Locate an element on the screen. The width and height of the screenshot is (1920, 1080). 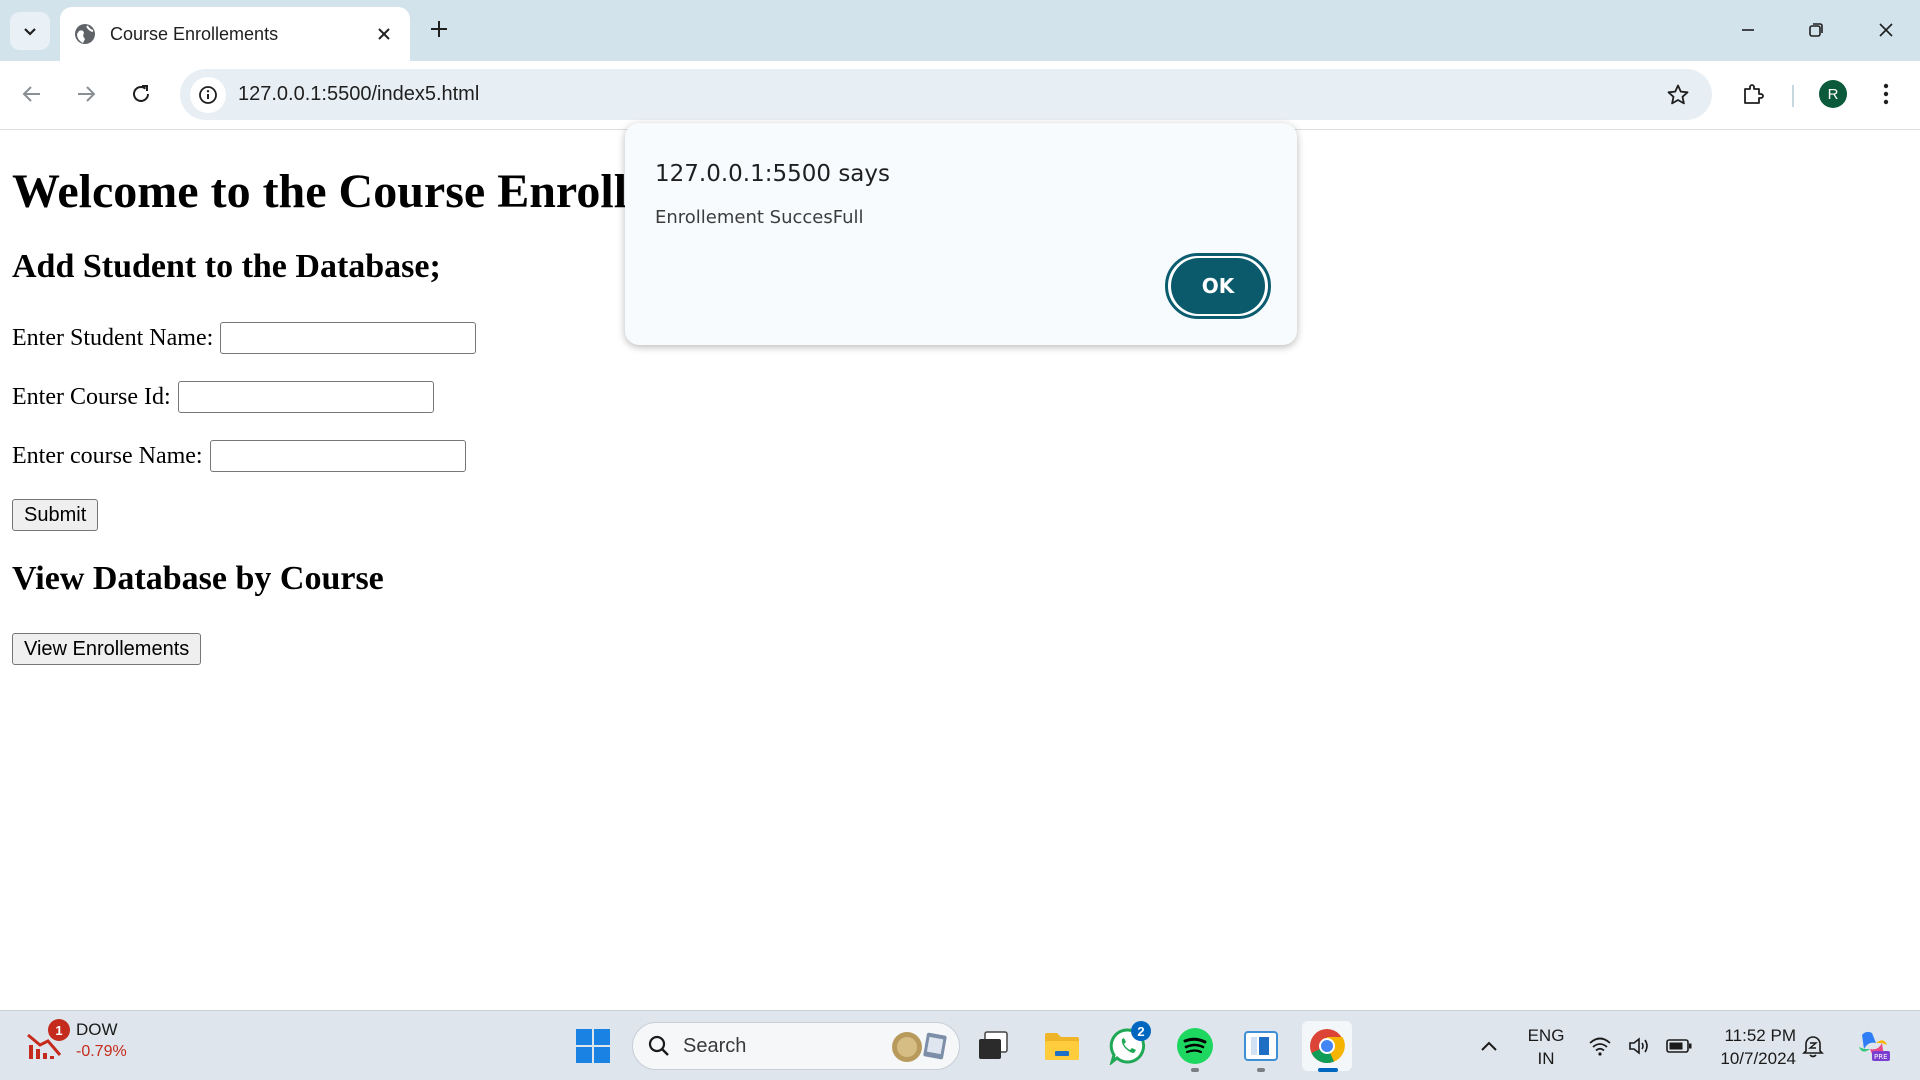
tab-strip: Course Enrollements is located at coordinates (960, 30).